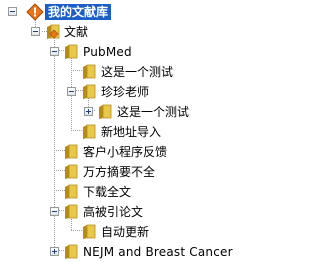 The height and width of the screenshot is (262, 324). Describe the element at coordinates (125, 92) in the screenshot. I see `tree-node-label: 珍珍老师` at that location.